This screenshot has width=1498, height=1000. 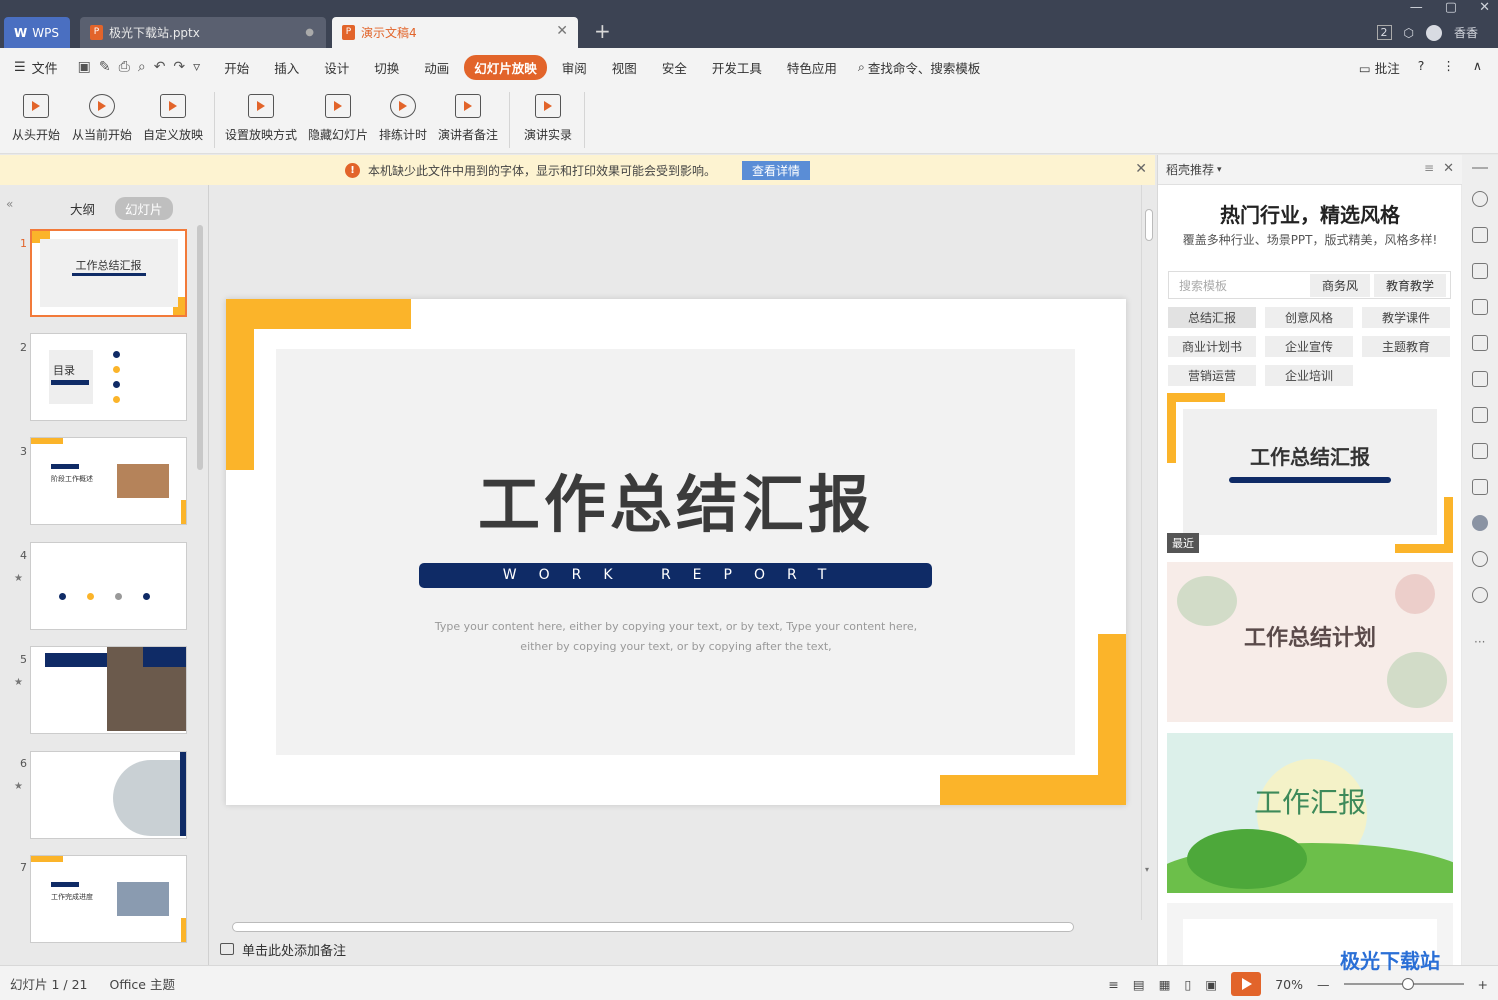 What do you see at coordinates (1289, 984) in the screenshot?
I see `zoom-level: 70%` at bounding box center [1289, 984].